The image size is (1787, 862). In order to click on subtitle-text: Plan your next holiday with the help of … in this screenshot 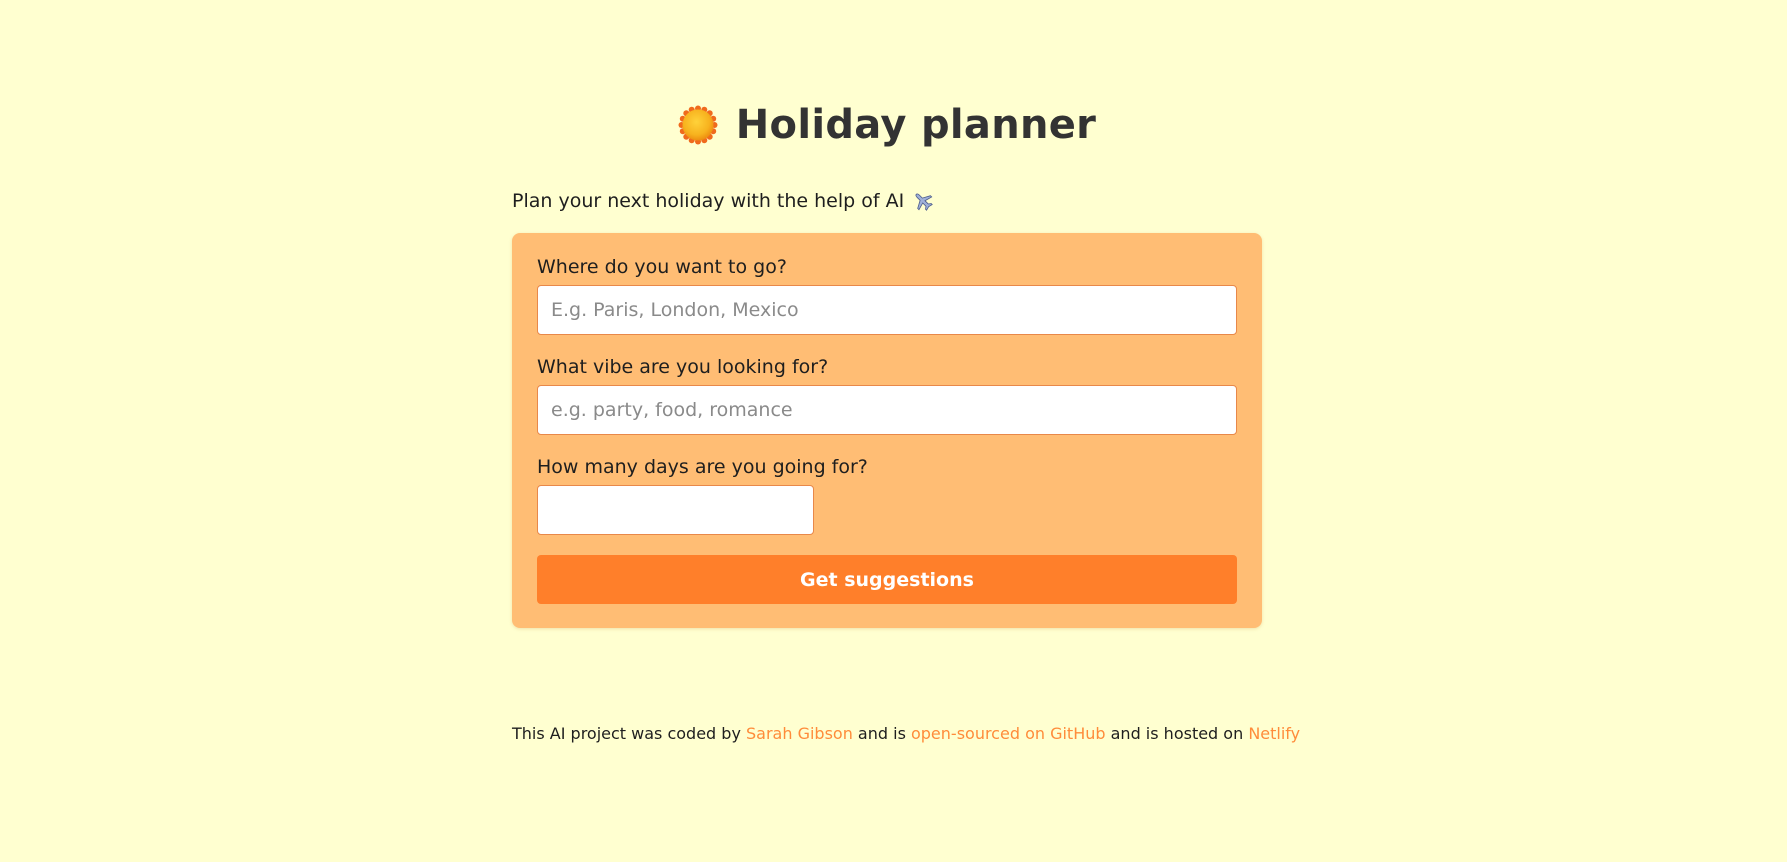, I will do `click(708, 201)`.